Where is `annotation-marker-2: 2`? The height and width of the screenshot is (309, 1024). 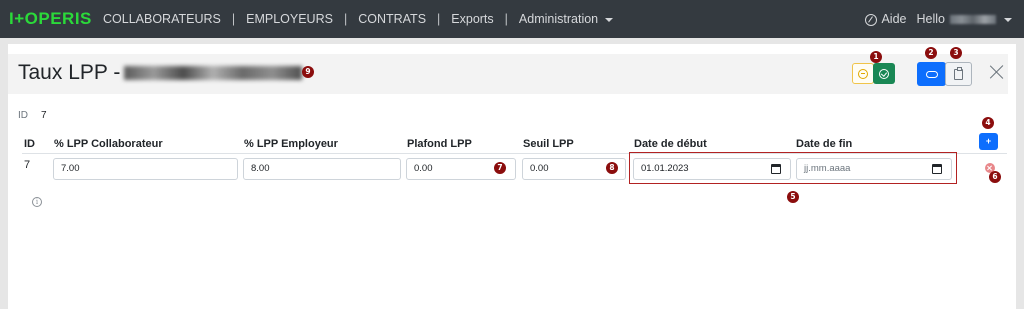
annotation-marker-2: 2 is located at coordinates (931, 53).